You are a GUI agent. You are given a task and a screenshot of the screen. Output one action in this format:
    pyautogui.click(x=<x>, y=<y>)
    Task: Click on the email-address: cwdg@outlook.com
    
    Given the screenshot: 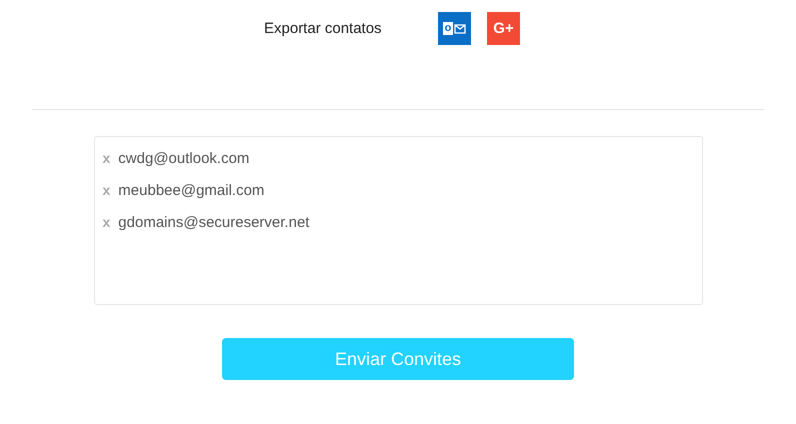 What is the action you would take?
    pyautogui.click(x=184, y=158)
    